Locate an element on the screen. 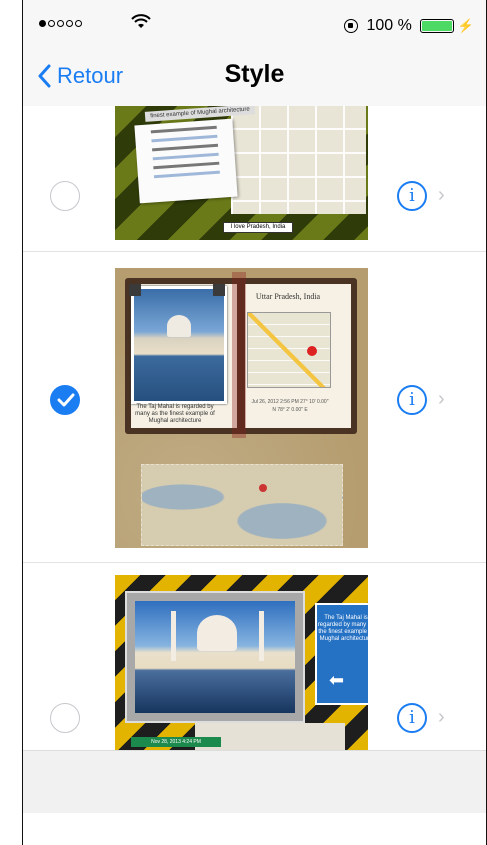 The width and height of the screenshot is (487, 845). wifi-icon is located at coordinates (141, 24).